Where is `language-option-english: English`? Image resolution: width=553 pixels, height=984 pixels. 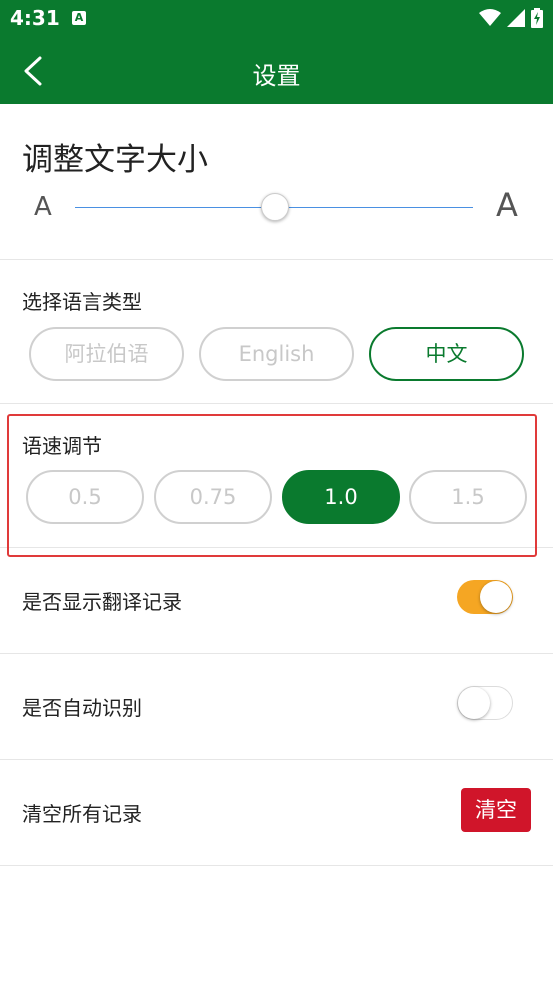 language-option-english: English is located at coordinates (276, 354).